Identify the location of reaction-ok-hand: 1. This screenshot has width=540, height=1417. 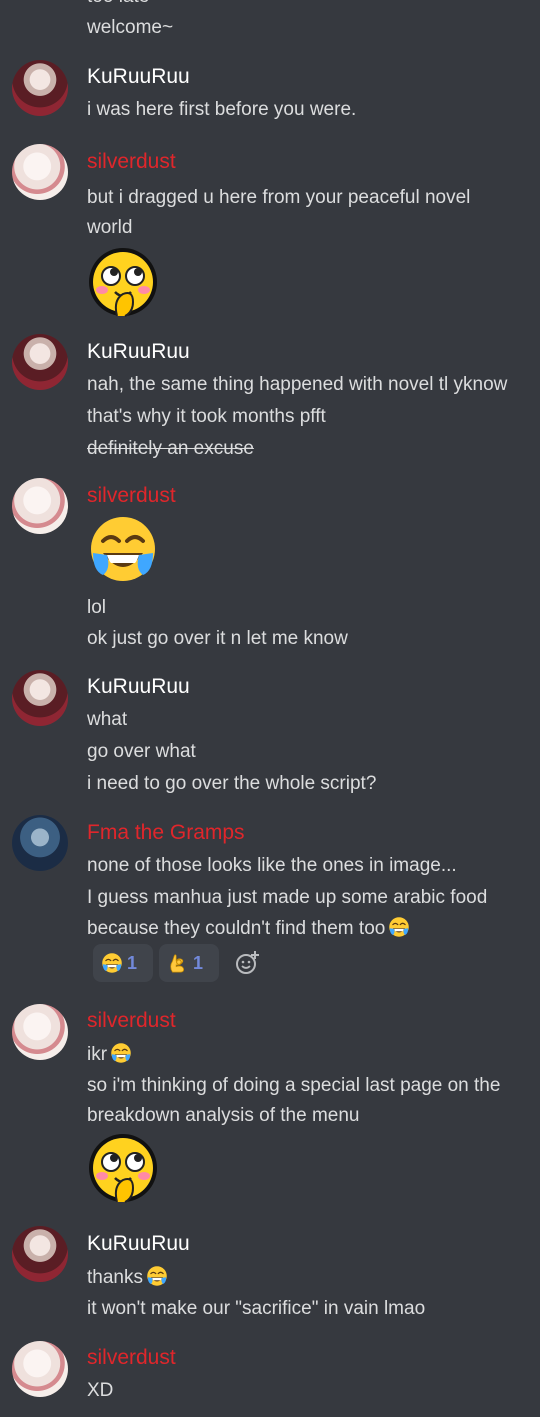
(189, 963).